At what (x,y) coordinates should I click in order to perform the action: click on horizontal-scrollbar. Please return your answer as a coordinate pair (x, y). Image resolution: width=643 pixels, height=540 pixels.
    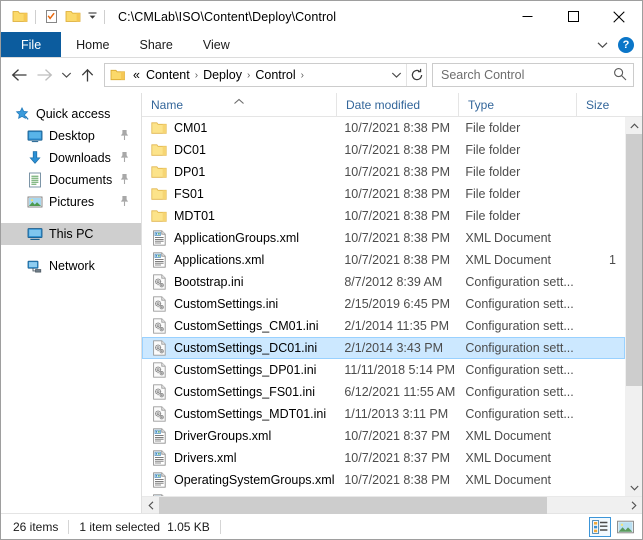
    Looking at the image, I should click on (392, 505).